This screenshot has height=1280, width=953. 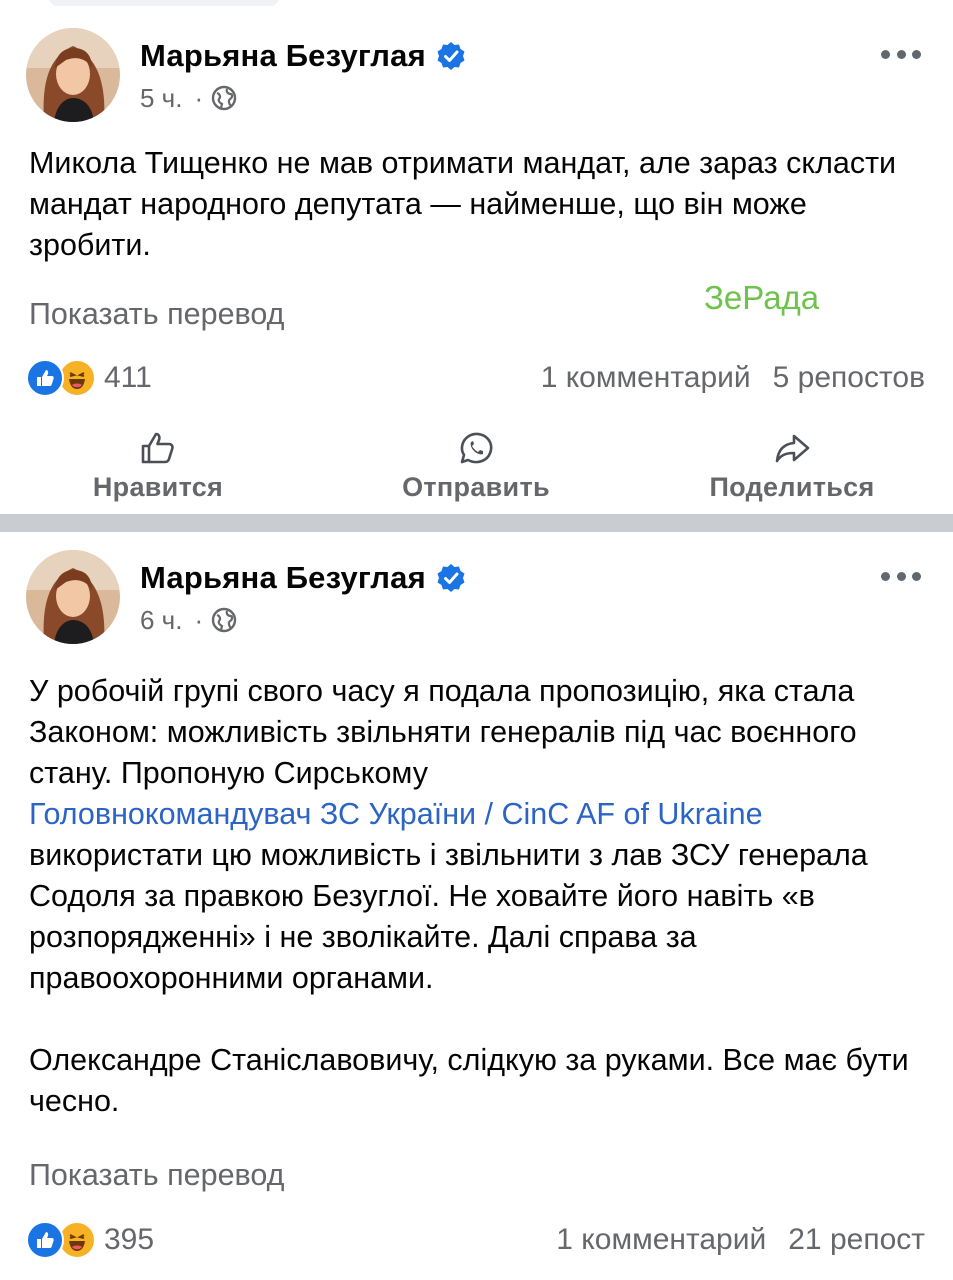 What do you see at coordinates (129, 1239) in the screenshot?
I see `reaction-count: 395` at bounding box center [129, 1239].